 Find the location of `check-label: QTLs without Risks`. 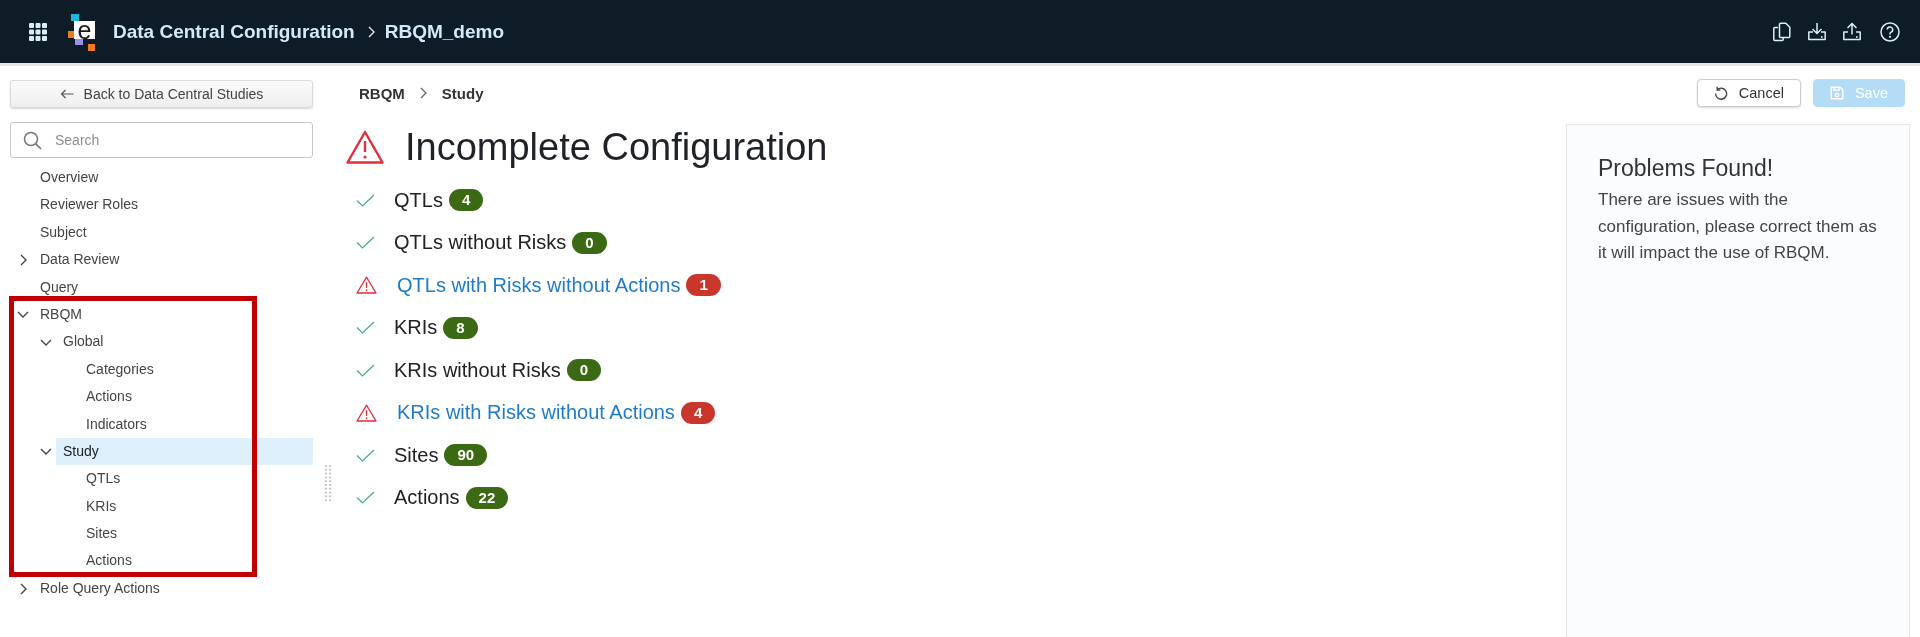

check-label: QTLs without Risks is located at coordinates (480, 242).